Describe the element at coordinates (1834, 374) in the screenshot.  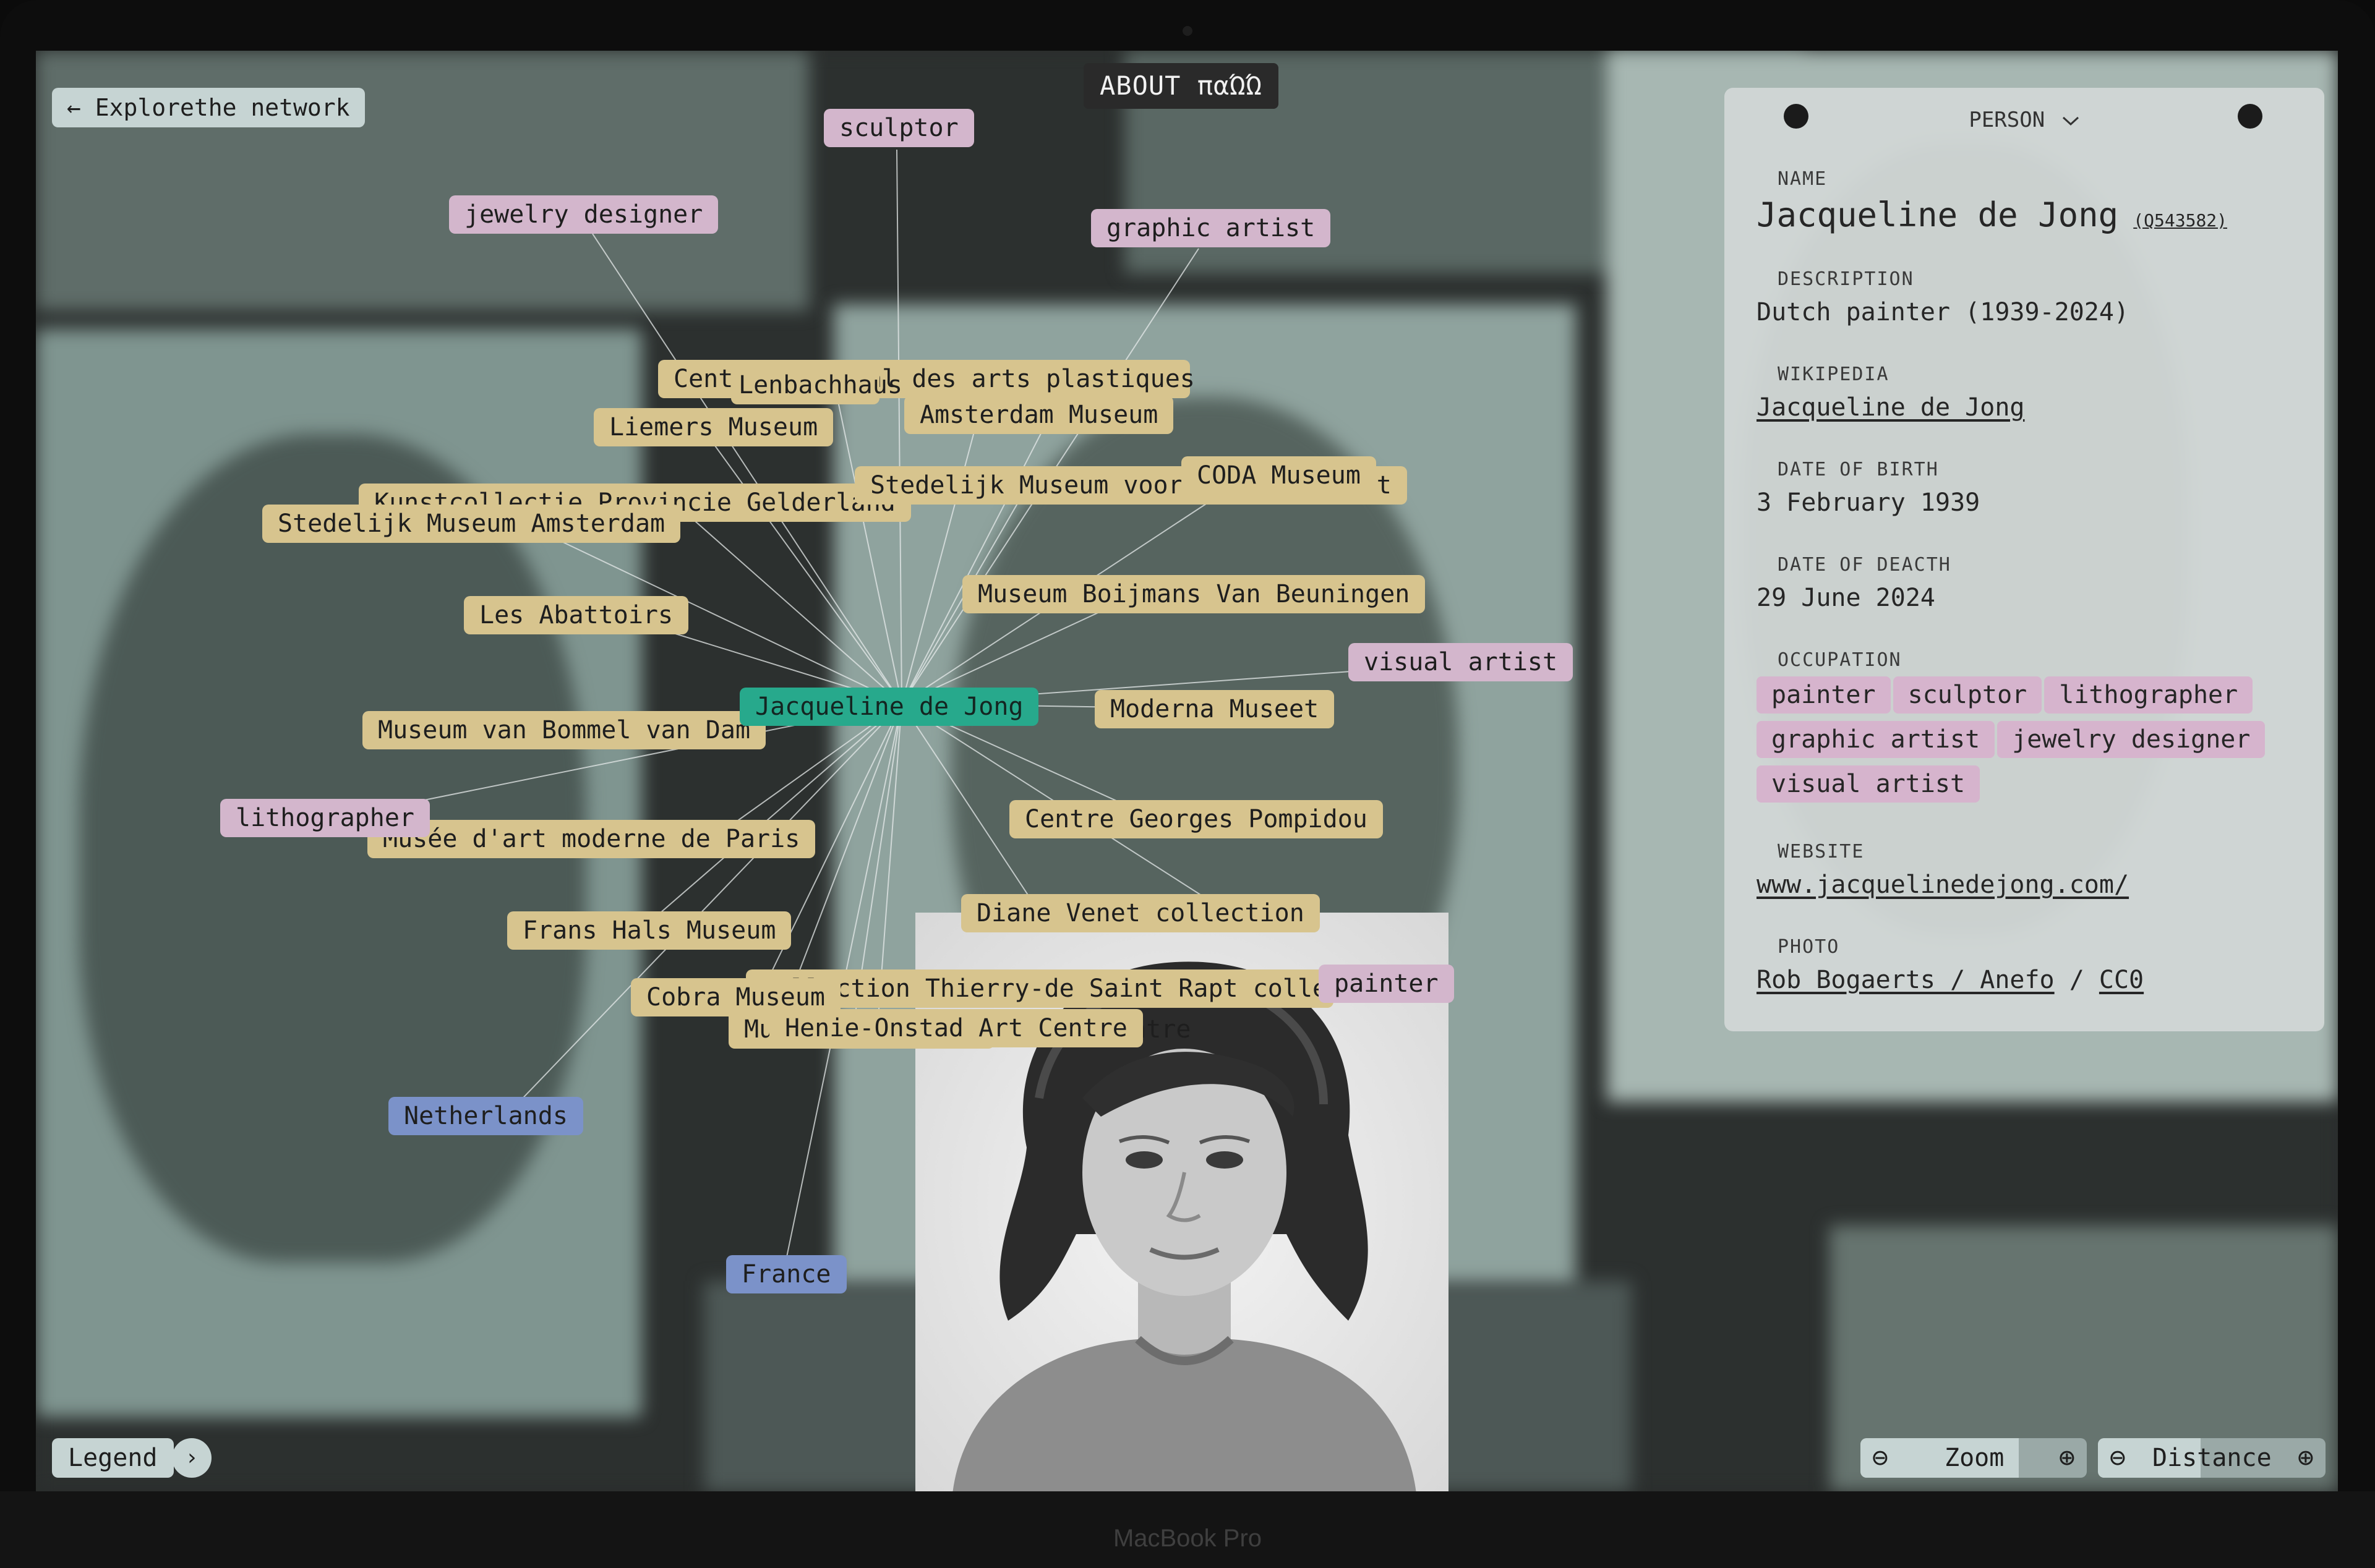
I see `wikipedia-label: WIKIPEDIA` at that location.